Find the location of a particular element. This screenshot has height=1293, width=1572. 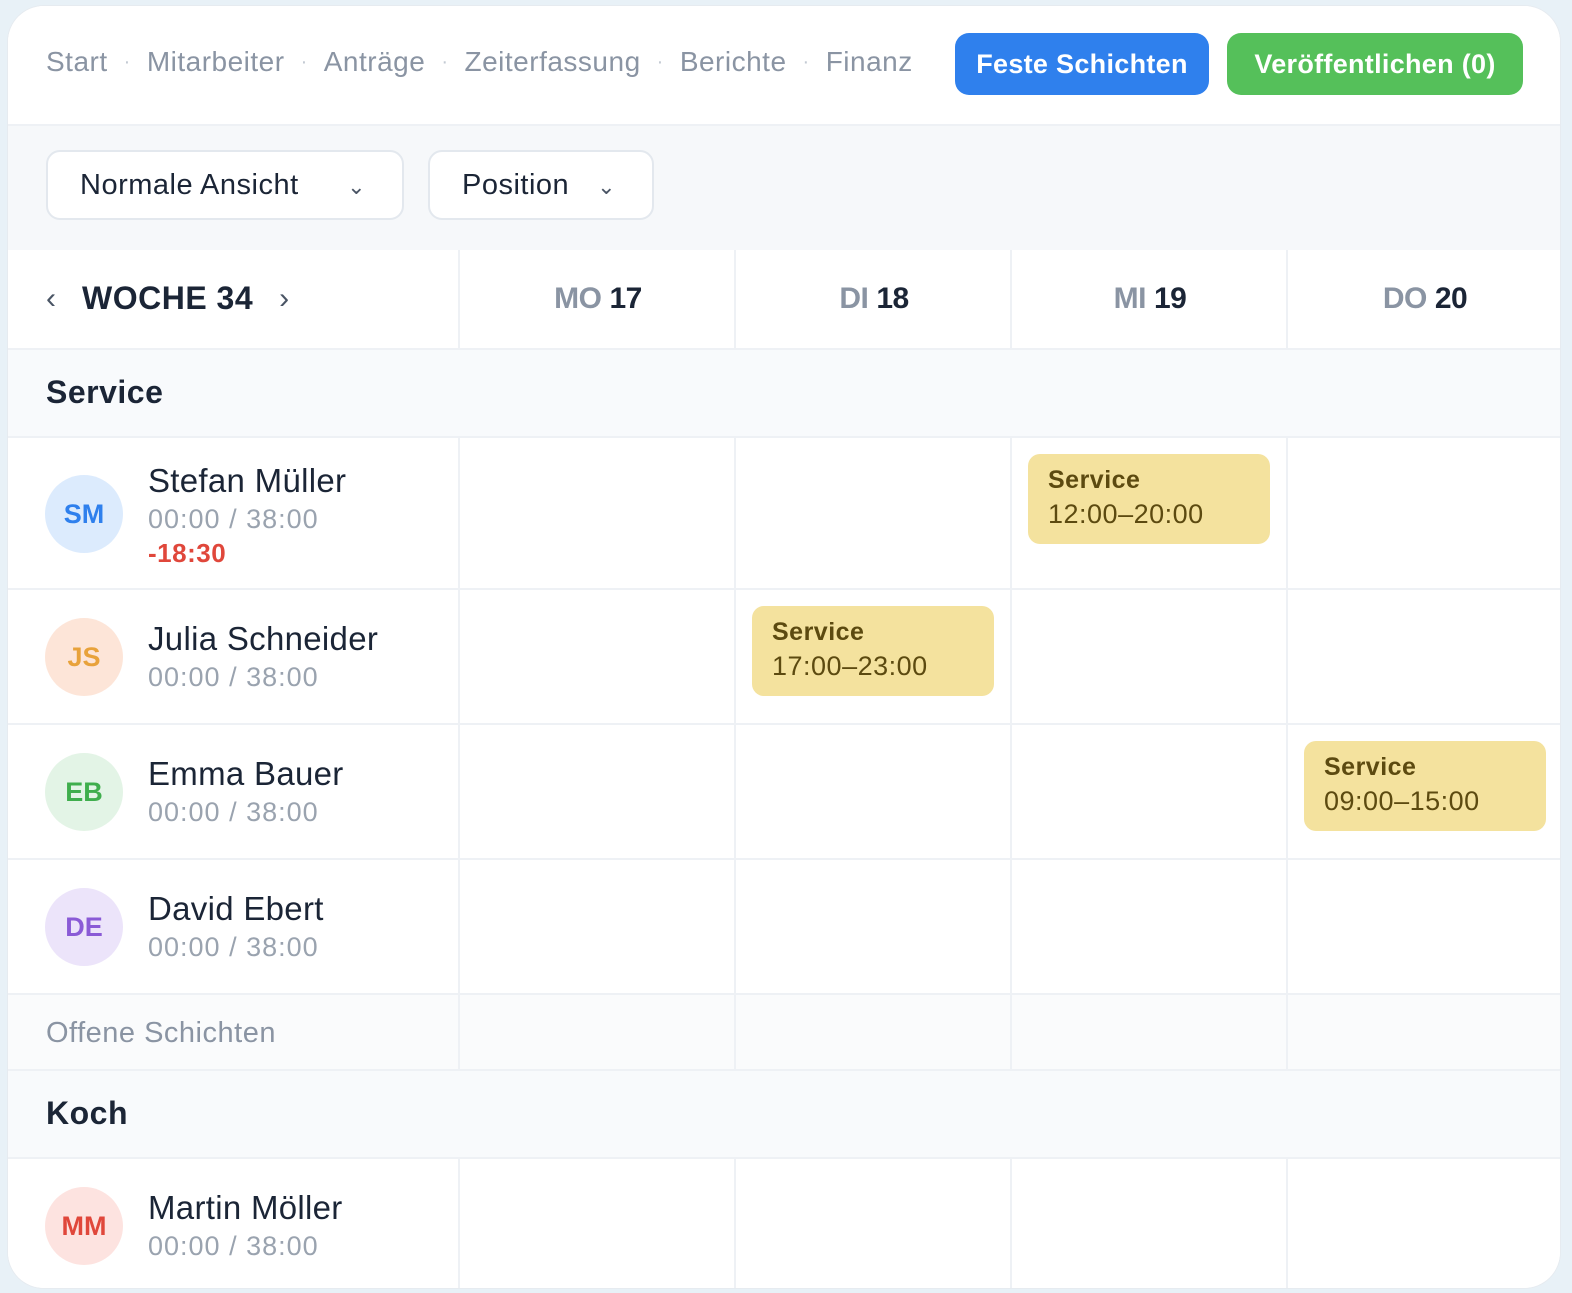

filter-bar: Normale Ansicht ⌄ Position ⌄ is located at coordinates (784, 189).